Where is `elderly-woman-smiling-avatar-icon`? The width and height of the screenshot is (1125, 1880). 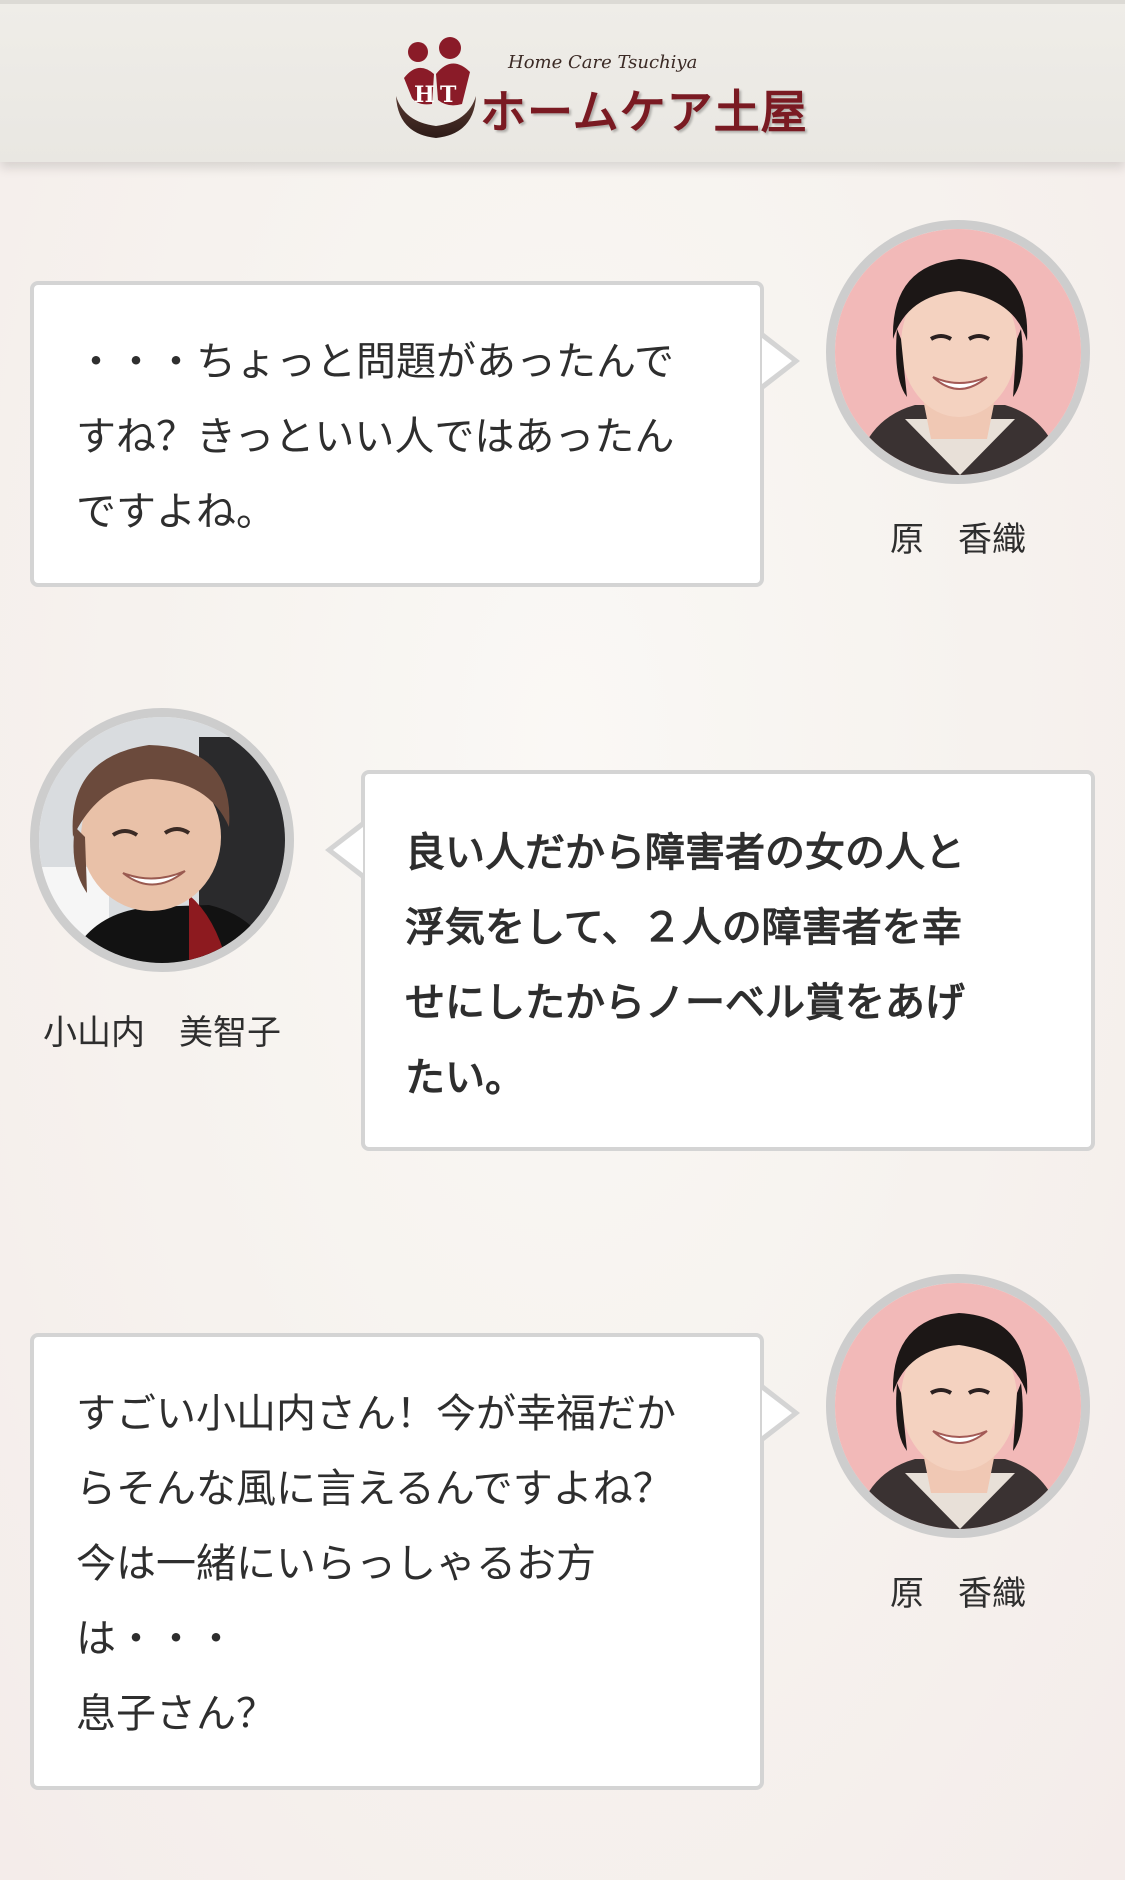 elderly-woman-smiling-avatar-icon is located at coordinates (162, 840).